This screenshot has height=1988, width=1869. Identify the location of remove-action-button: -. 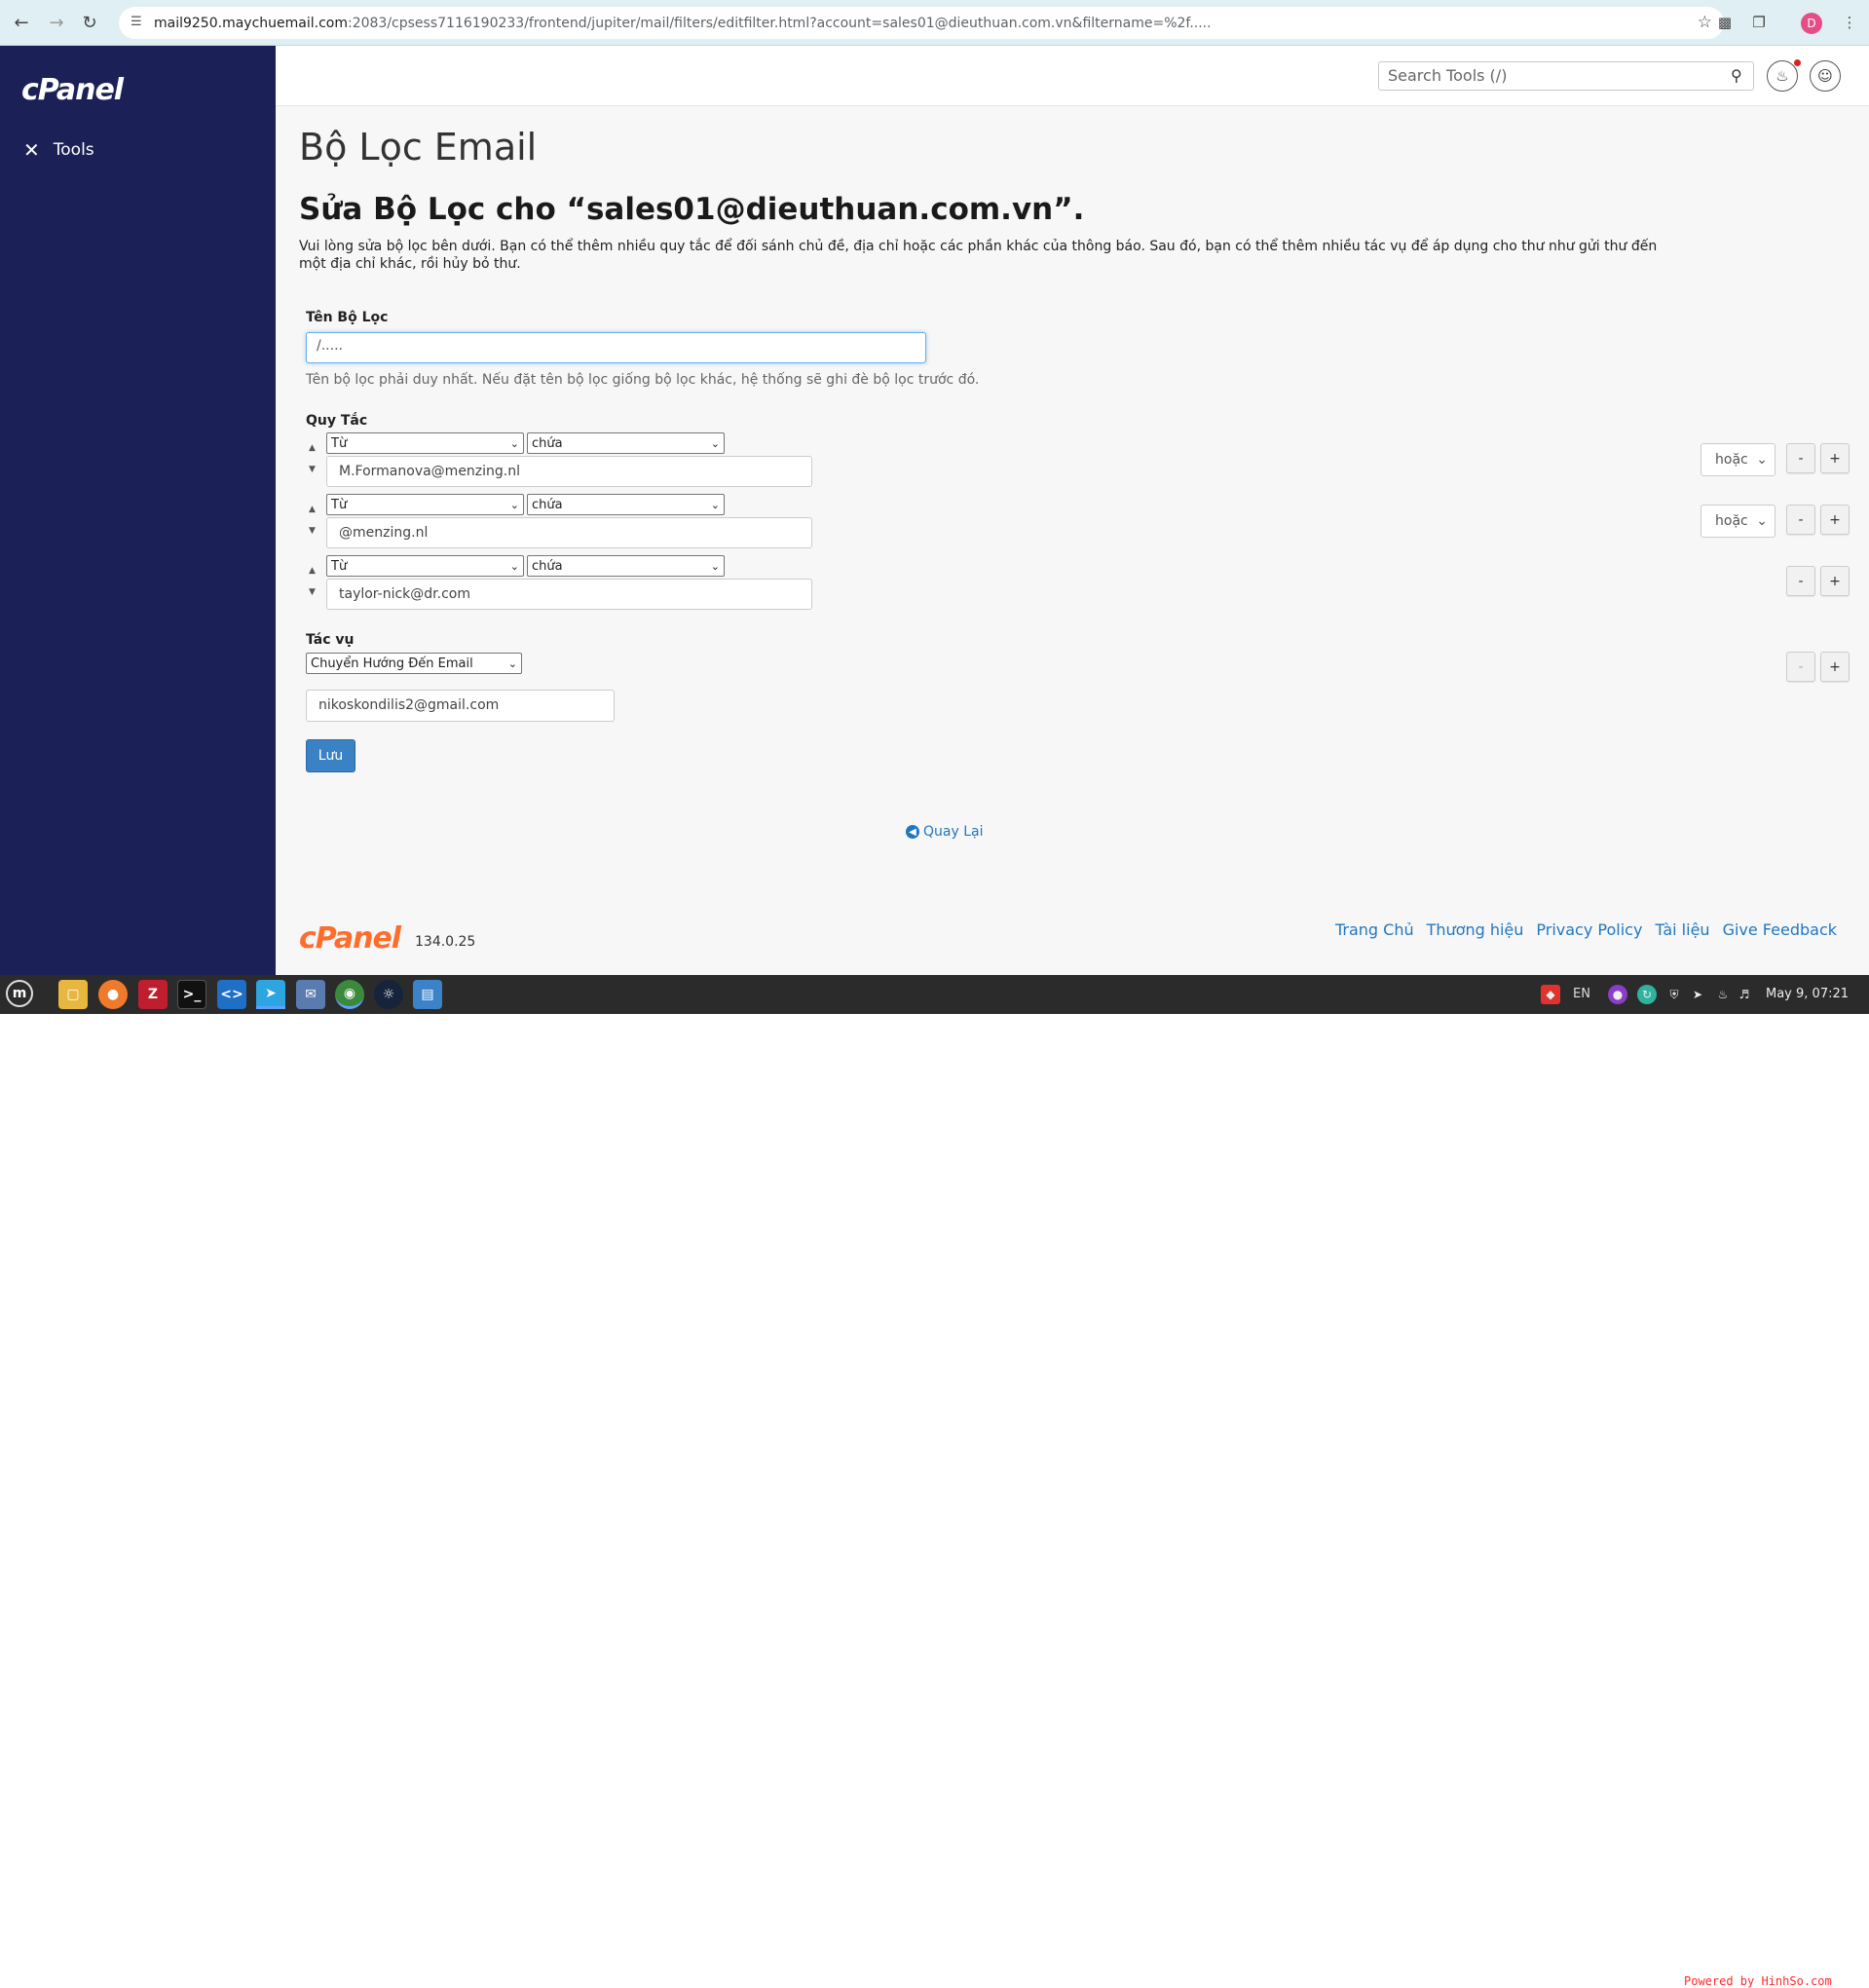
(1801, 667).